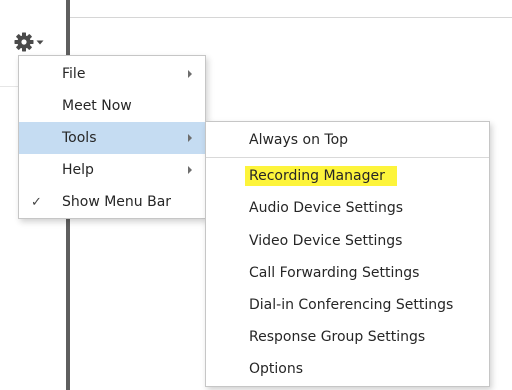 The width and height of the screenshot is (512, 390). What do you see at coordinates (291, 17) in the screenshot?
I see `header-divider` at bounding box center [291, 17].